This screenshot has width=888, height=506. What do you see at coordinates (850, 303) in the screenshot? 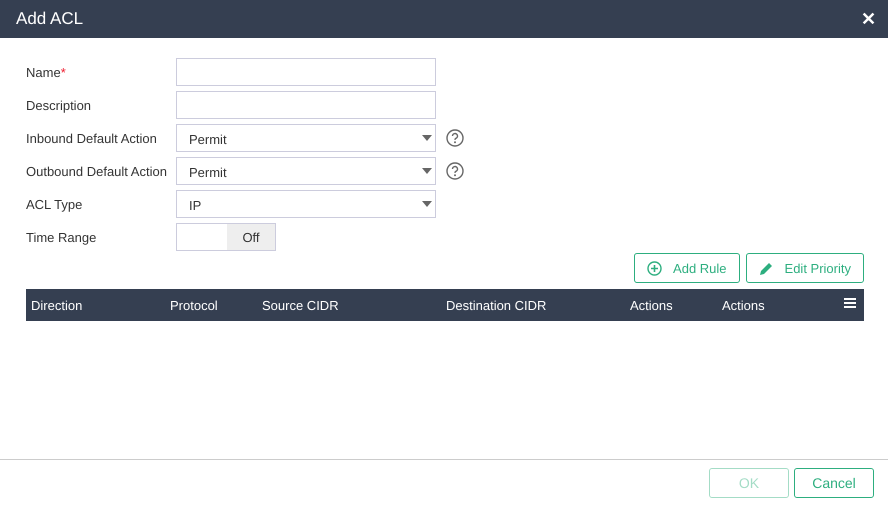
I see `menu-icon` at bounding box center [850, 303].